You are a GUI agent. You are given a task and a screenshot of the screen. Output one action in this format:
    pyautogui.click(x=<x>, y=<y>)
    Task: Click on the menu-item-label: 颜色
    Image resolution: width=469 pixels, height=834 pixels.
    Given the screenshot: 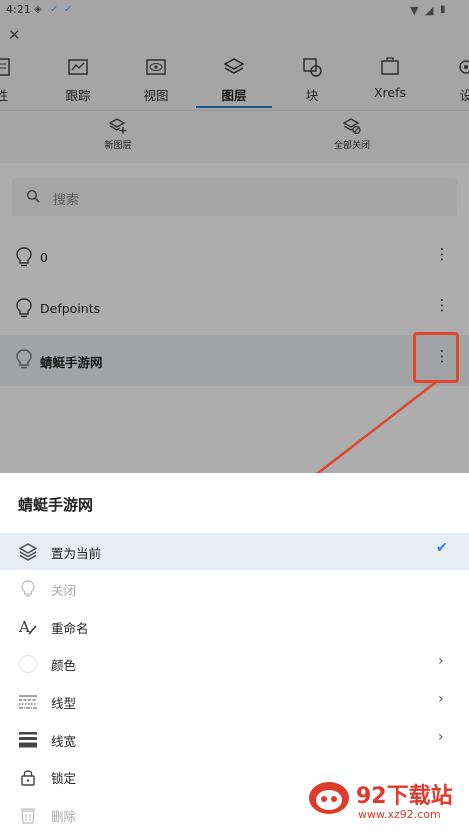 What is the action you would take?
    pyautogui.click(x=64, y=665)
    